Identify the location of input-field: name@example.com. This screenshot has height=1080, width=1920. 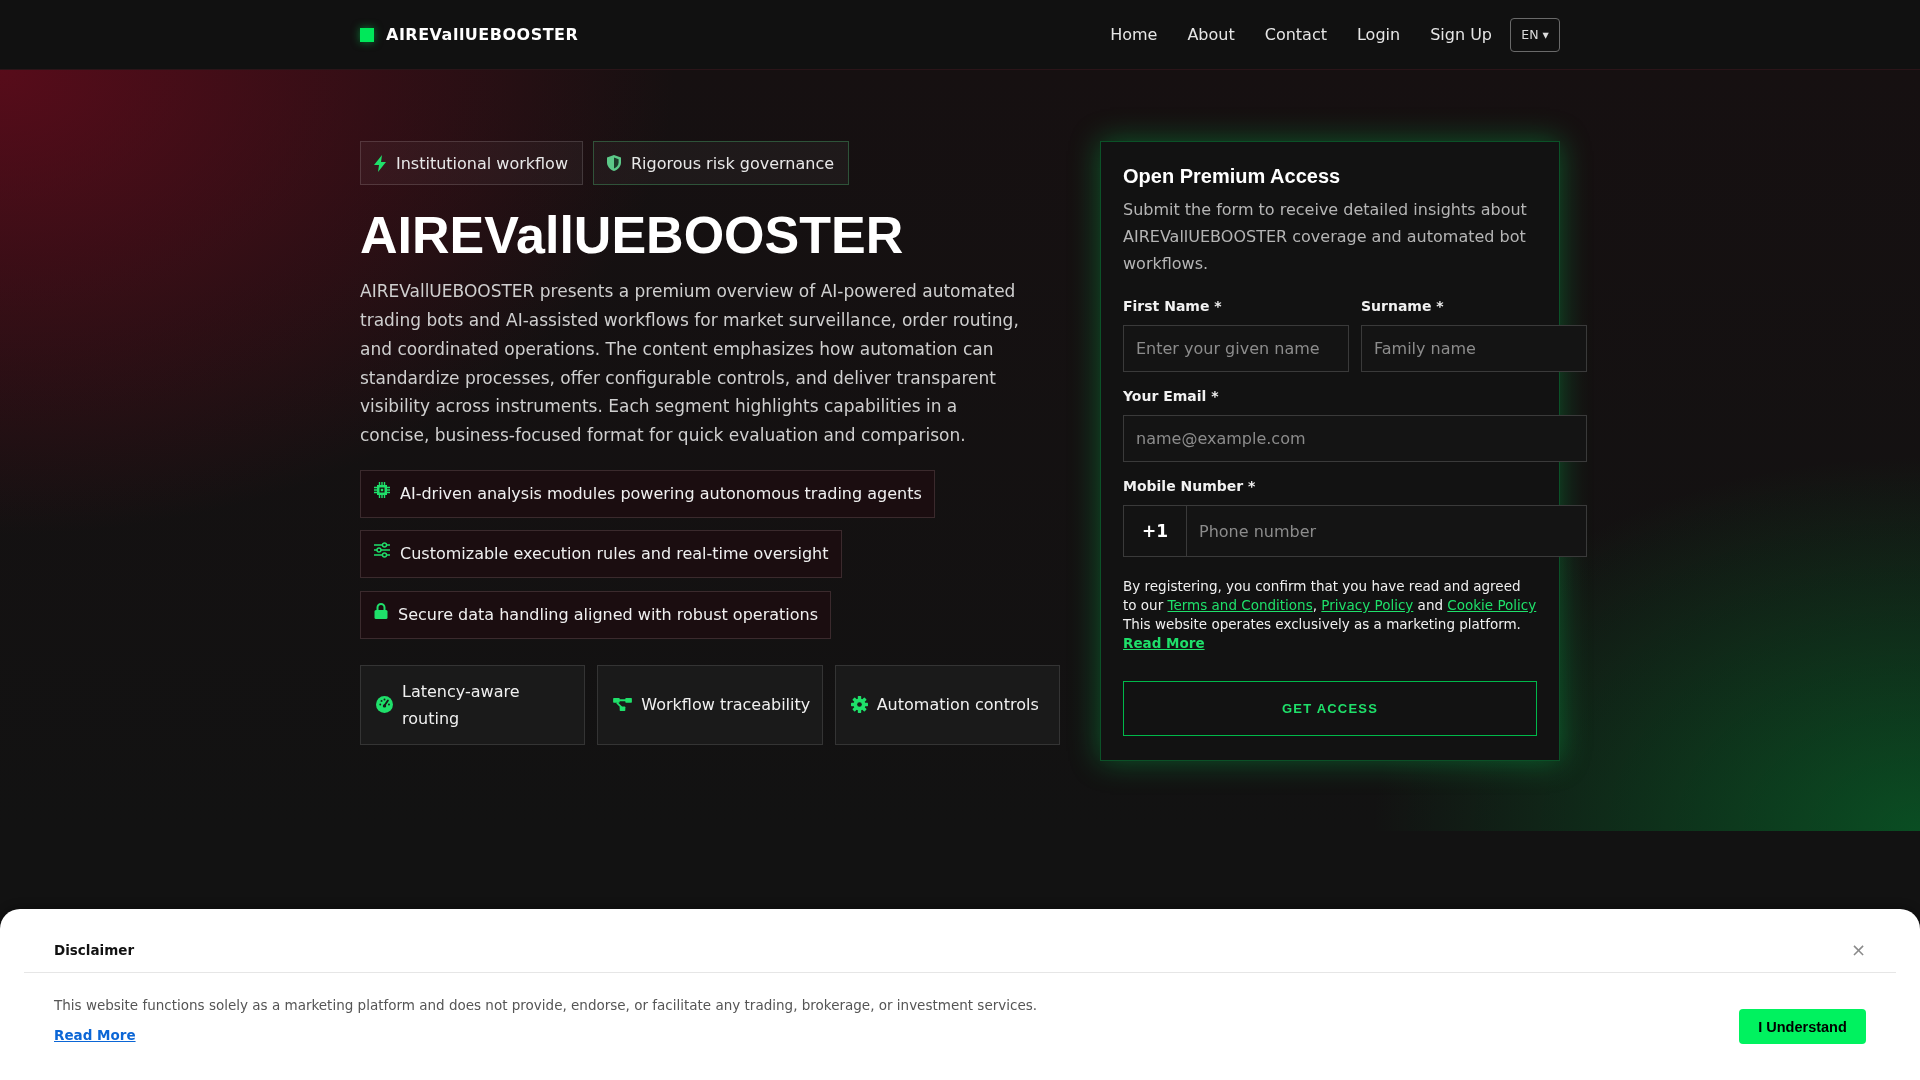
(1355, 438).